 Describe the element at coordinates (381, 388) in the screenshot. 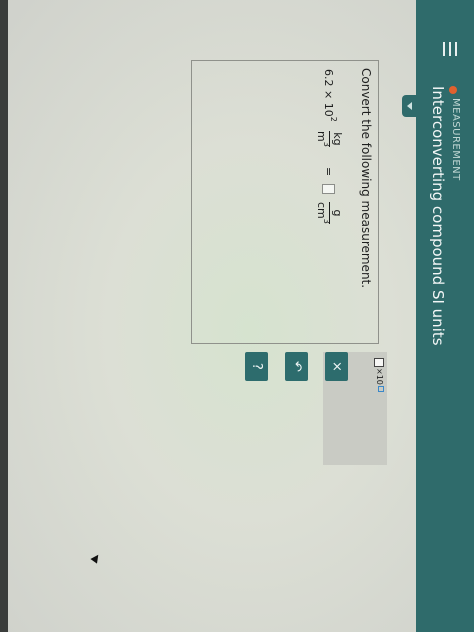

I see `exponent-box-icon` at that location.